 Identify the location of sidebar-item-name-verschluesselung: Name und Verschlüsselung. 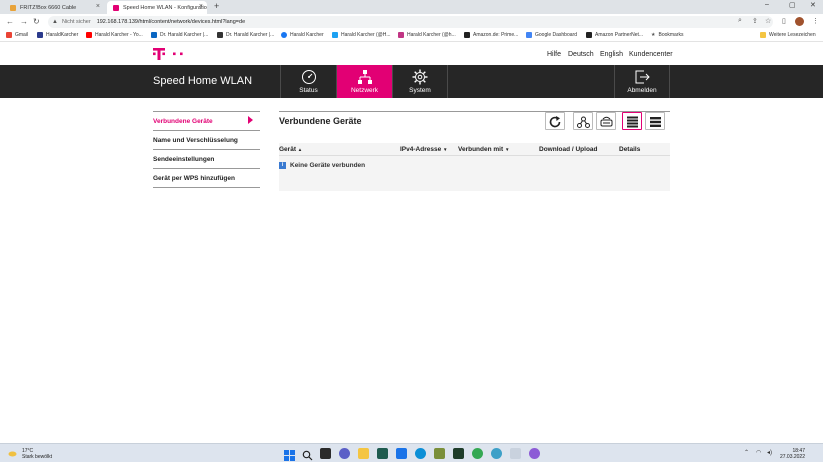
(206, 140).